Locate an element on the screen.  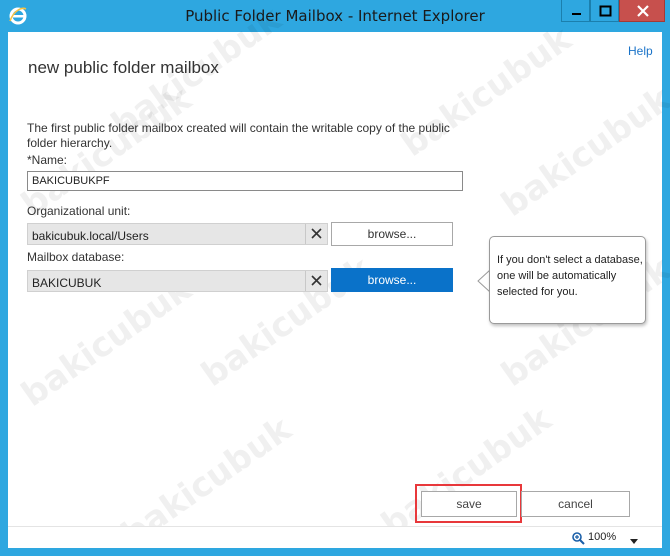
minimize-button is located at coordinates (575, 11).